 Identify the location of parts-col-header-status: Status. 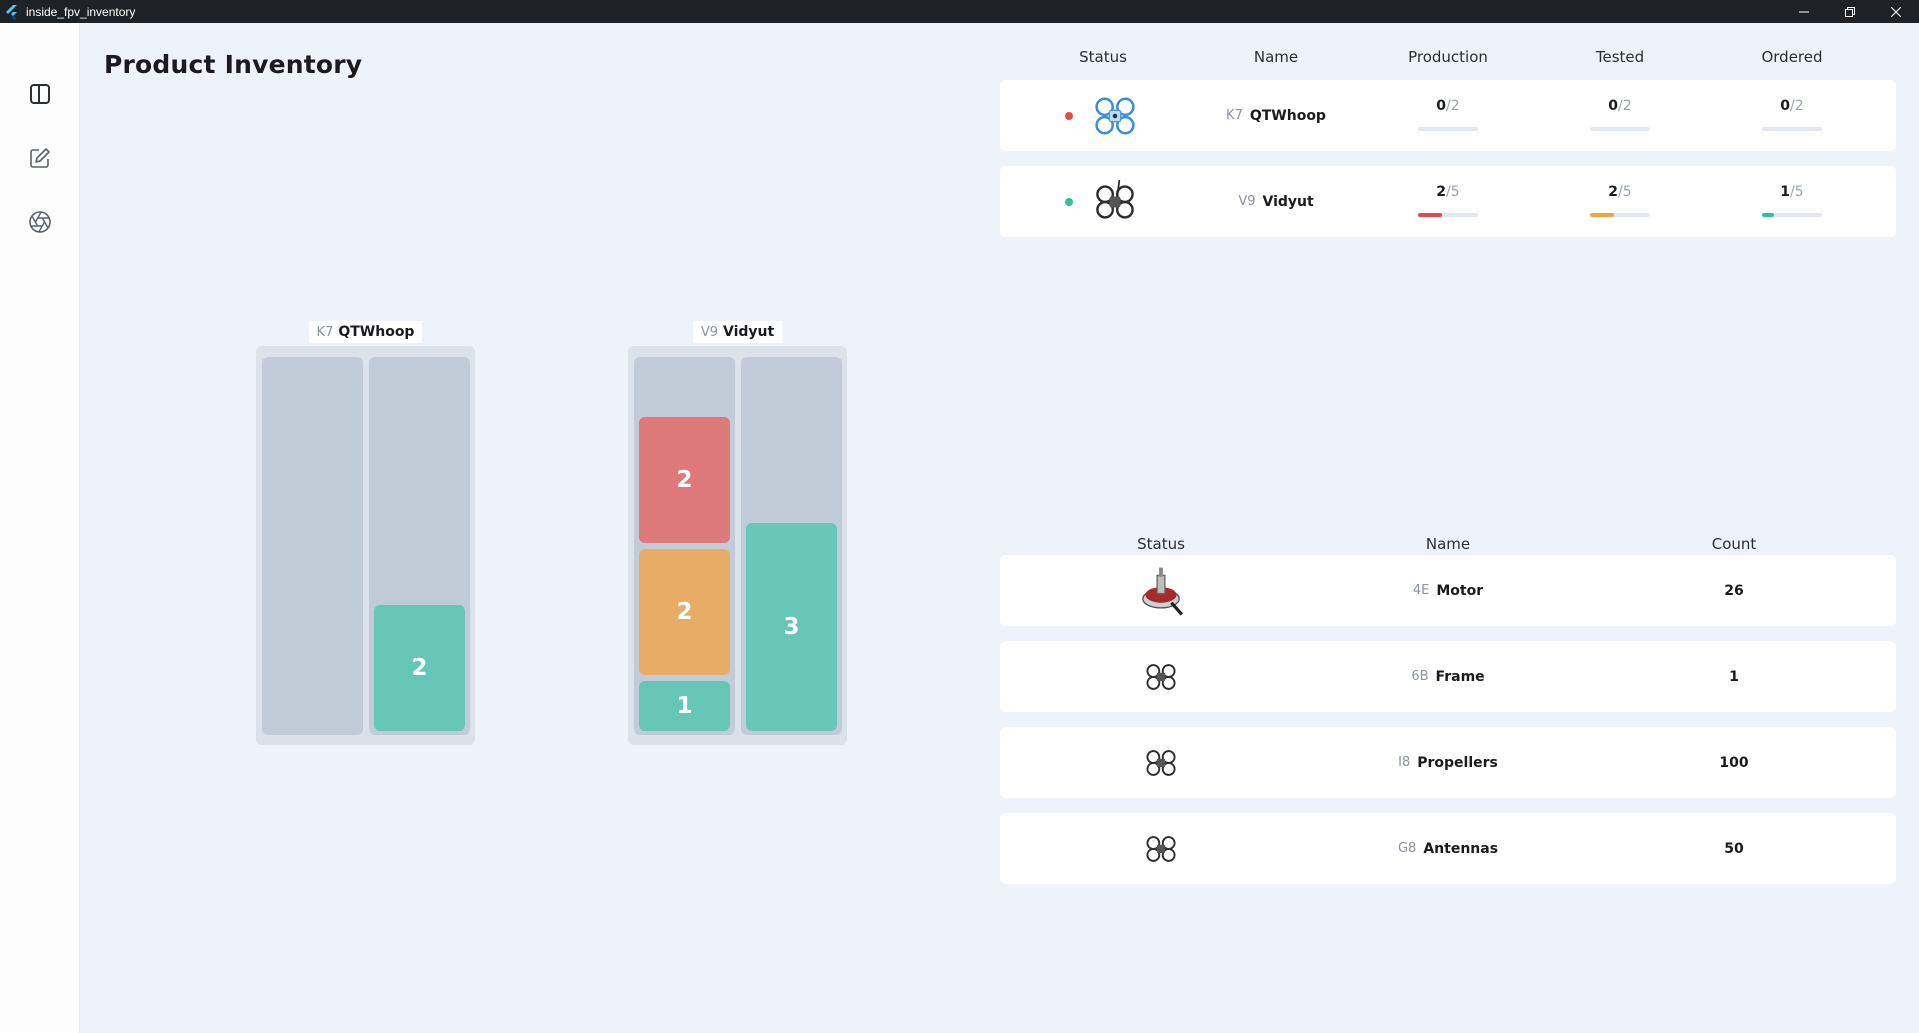
(1161, 544).